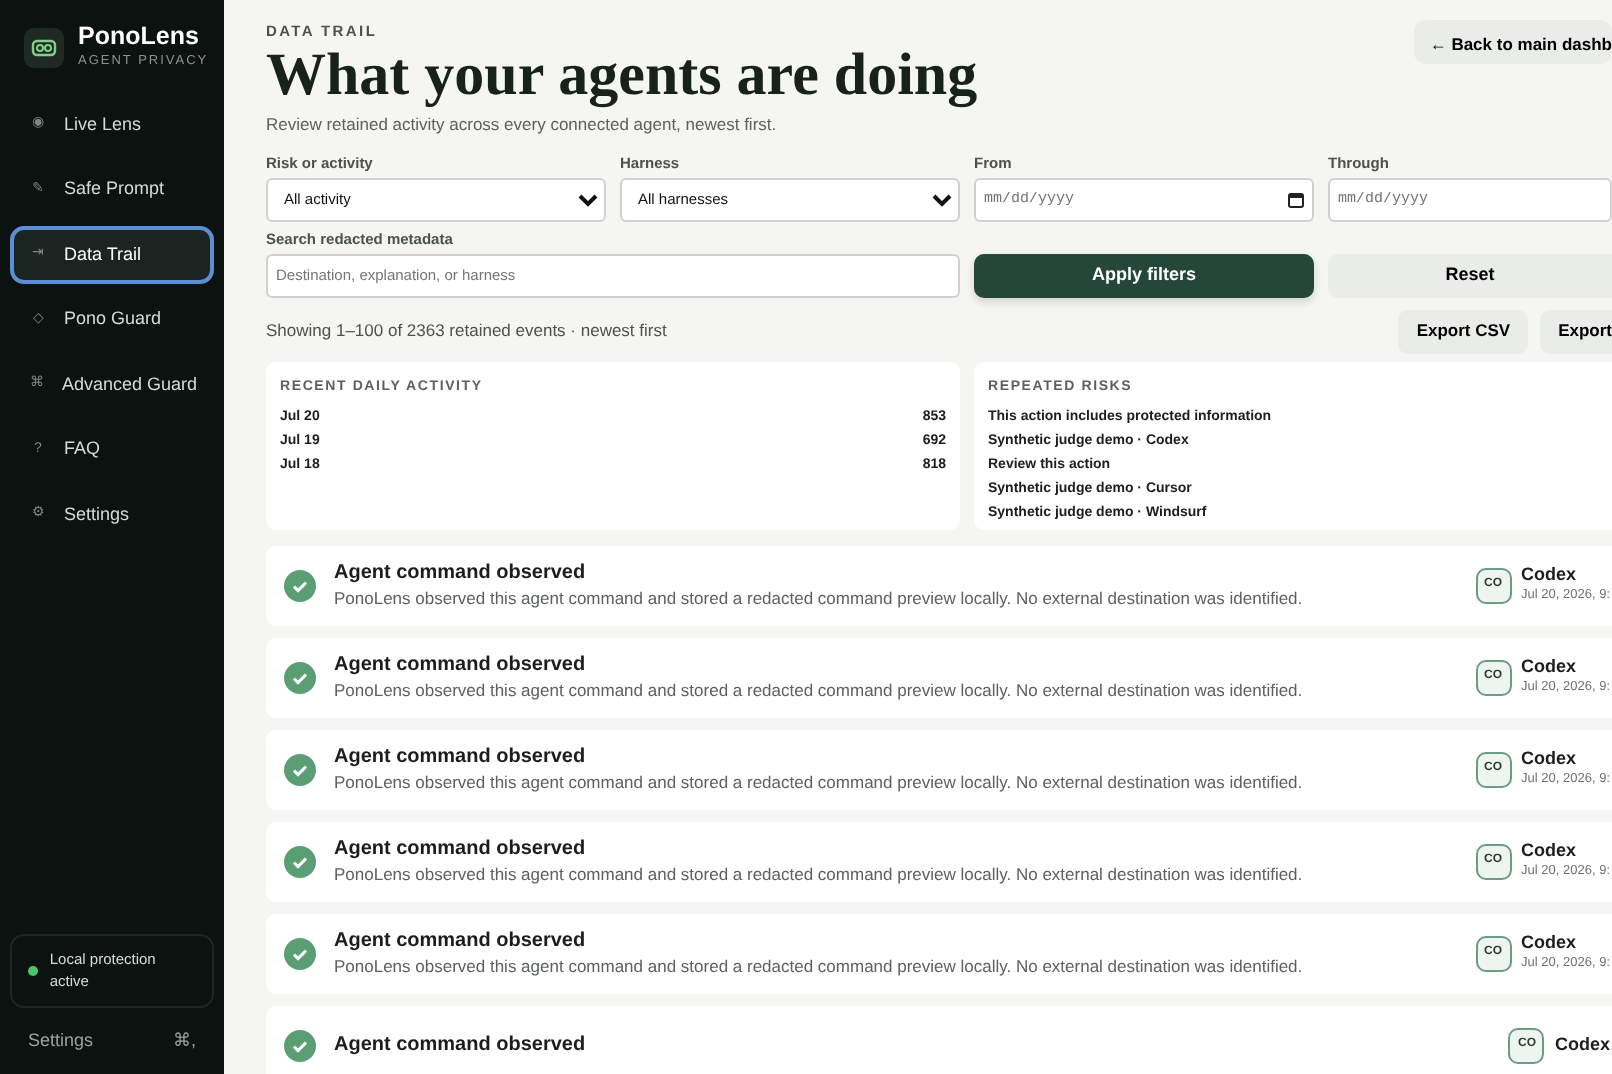  Describe the element at coordinates (622, 76) in the screenshot. I see `page-title: What your agents are doing` at that location.